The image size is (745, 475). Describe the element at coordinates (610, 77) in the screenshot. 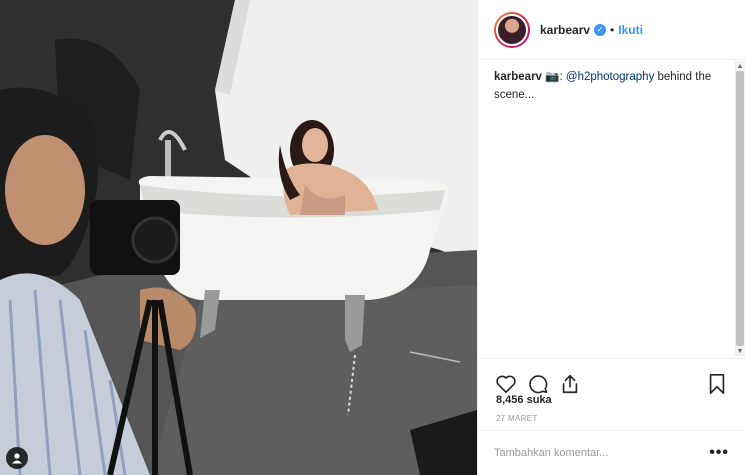

I see `caption-mention: @h2photography` at that location.